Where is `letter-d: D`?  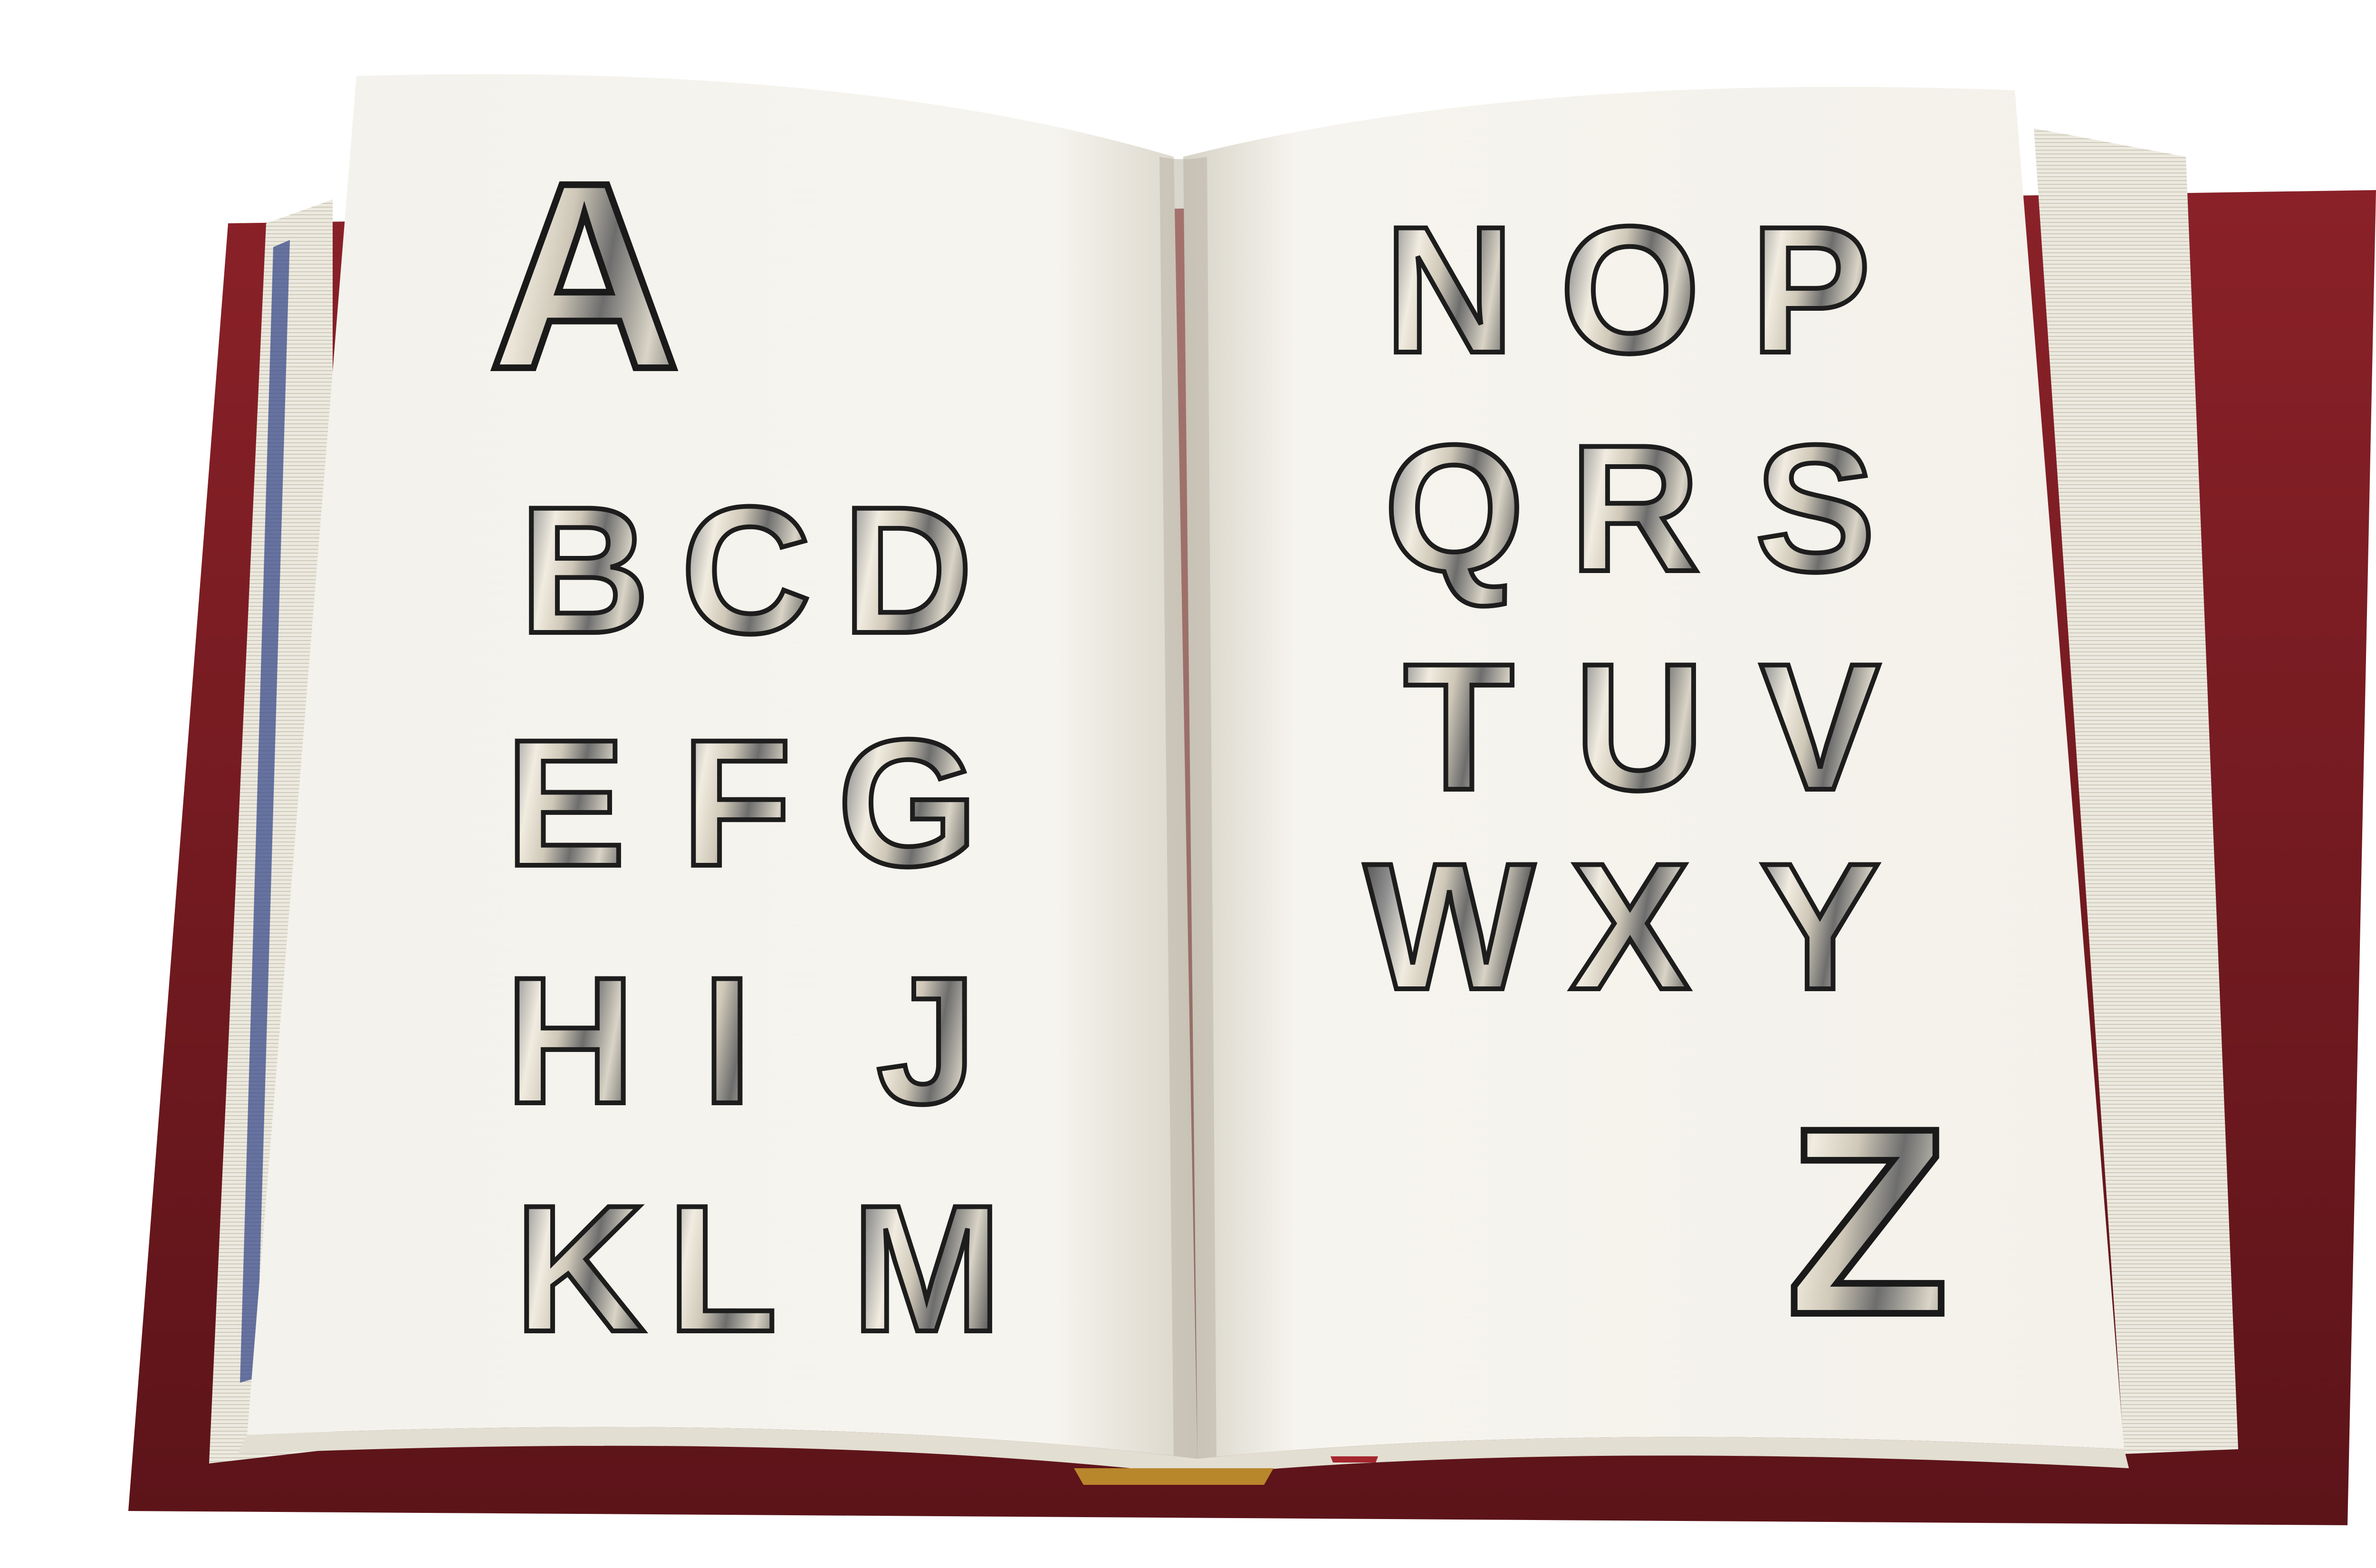
letter-d: D is located at coordinates (907, 570).